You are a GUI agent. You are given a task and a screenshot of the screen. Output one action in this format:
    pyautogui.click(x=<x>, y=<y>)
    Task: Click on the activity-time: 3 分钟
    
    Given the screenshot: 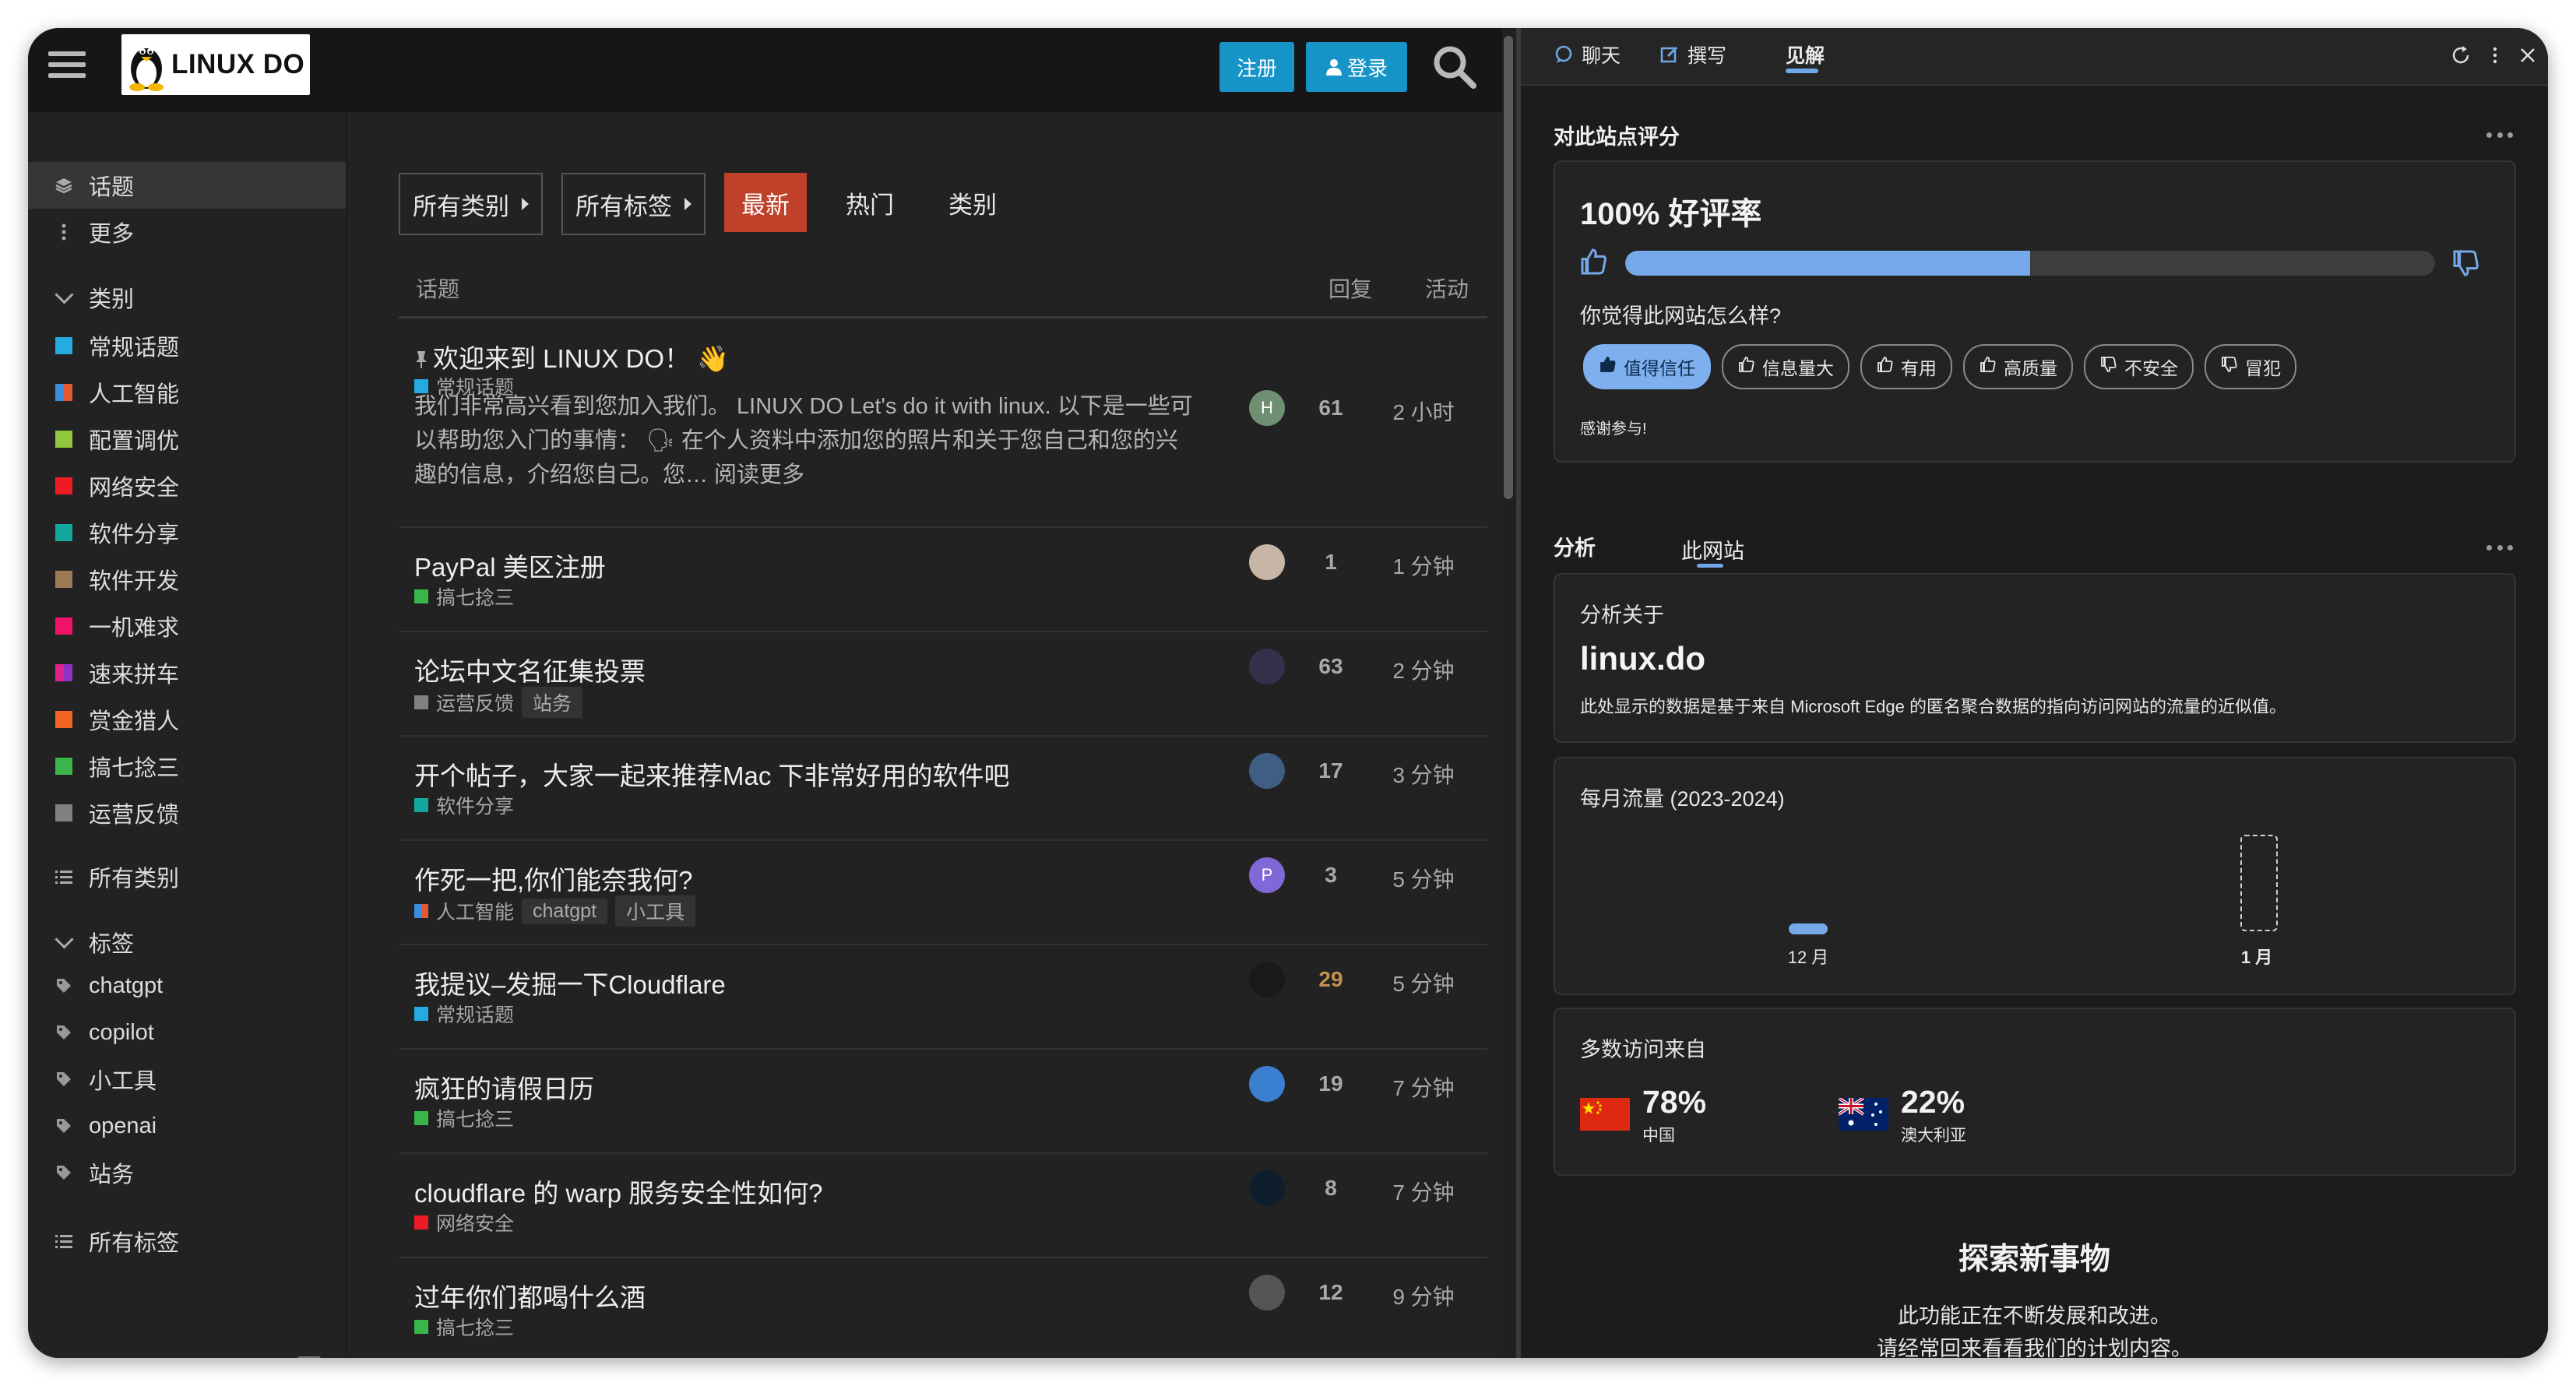 What is the action you would take?
    pyautogui.click(x=1423, y=774)
    